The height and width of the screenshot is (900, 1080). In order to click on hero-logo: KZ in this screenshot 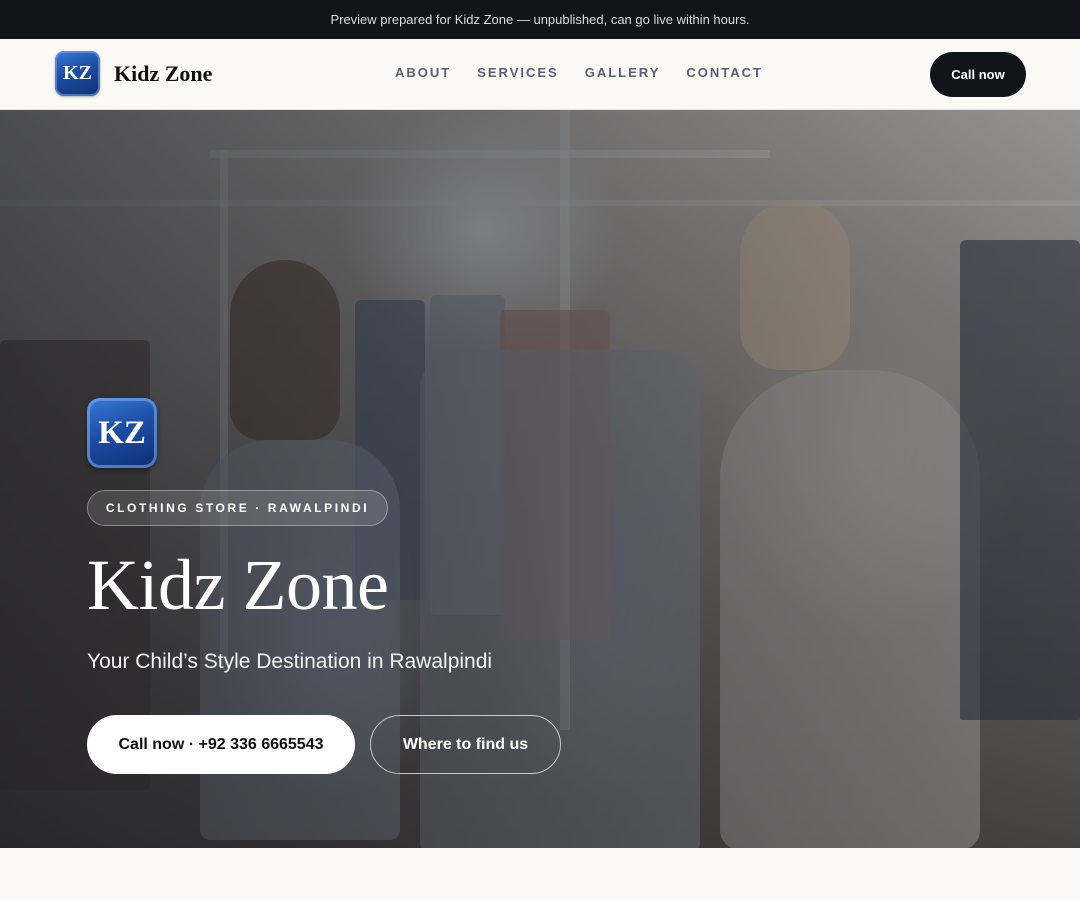, I will do `click(122, 433)`.